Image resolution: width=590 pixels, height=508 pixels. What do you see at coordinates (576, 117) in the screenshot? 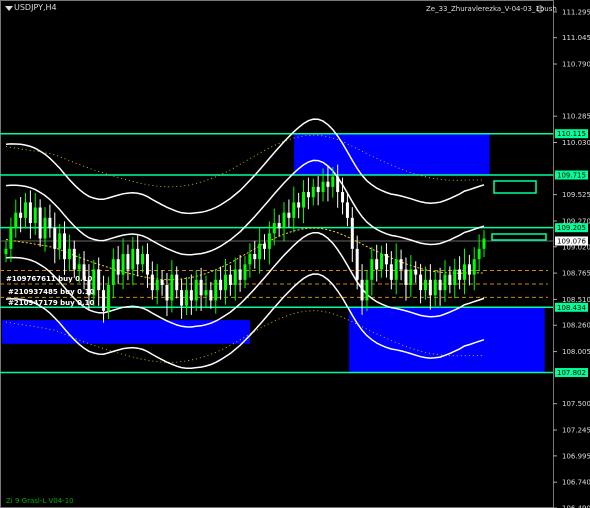
I see `axis-tick-label: 110.285` at bounding box center [576, 117].